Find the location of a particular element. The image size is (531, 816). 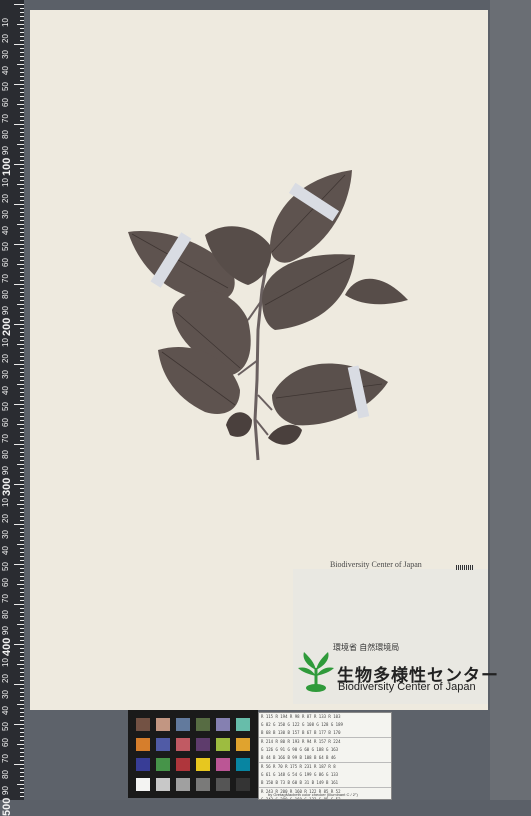

color-checker-card is located at coordinates (193, 754).